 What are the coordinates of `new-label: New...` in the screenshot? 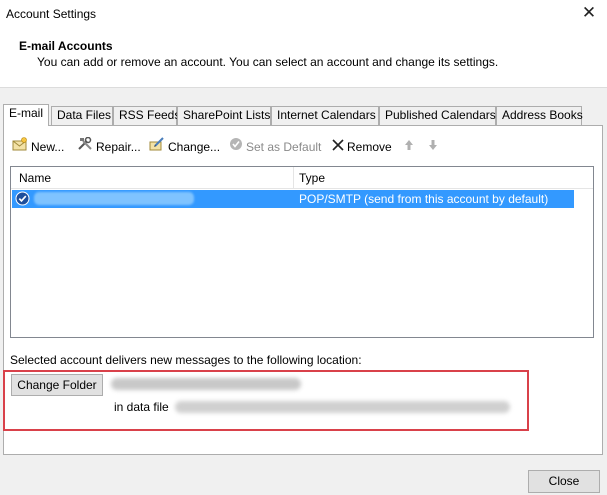 It's located at (48, 147).